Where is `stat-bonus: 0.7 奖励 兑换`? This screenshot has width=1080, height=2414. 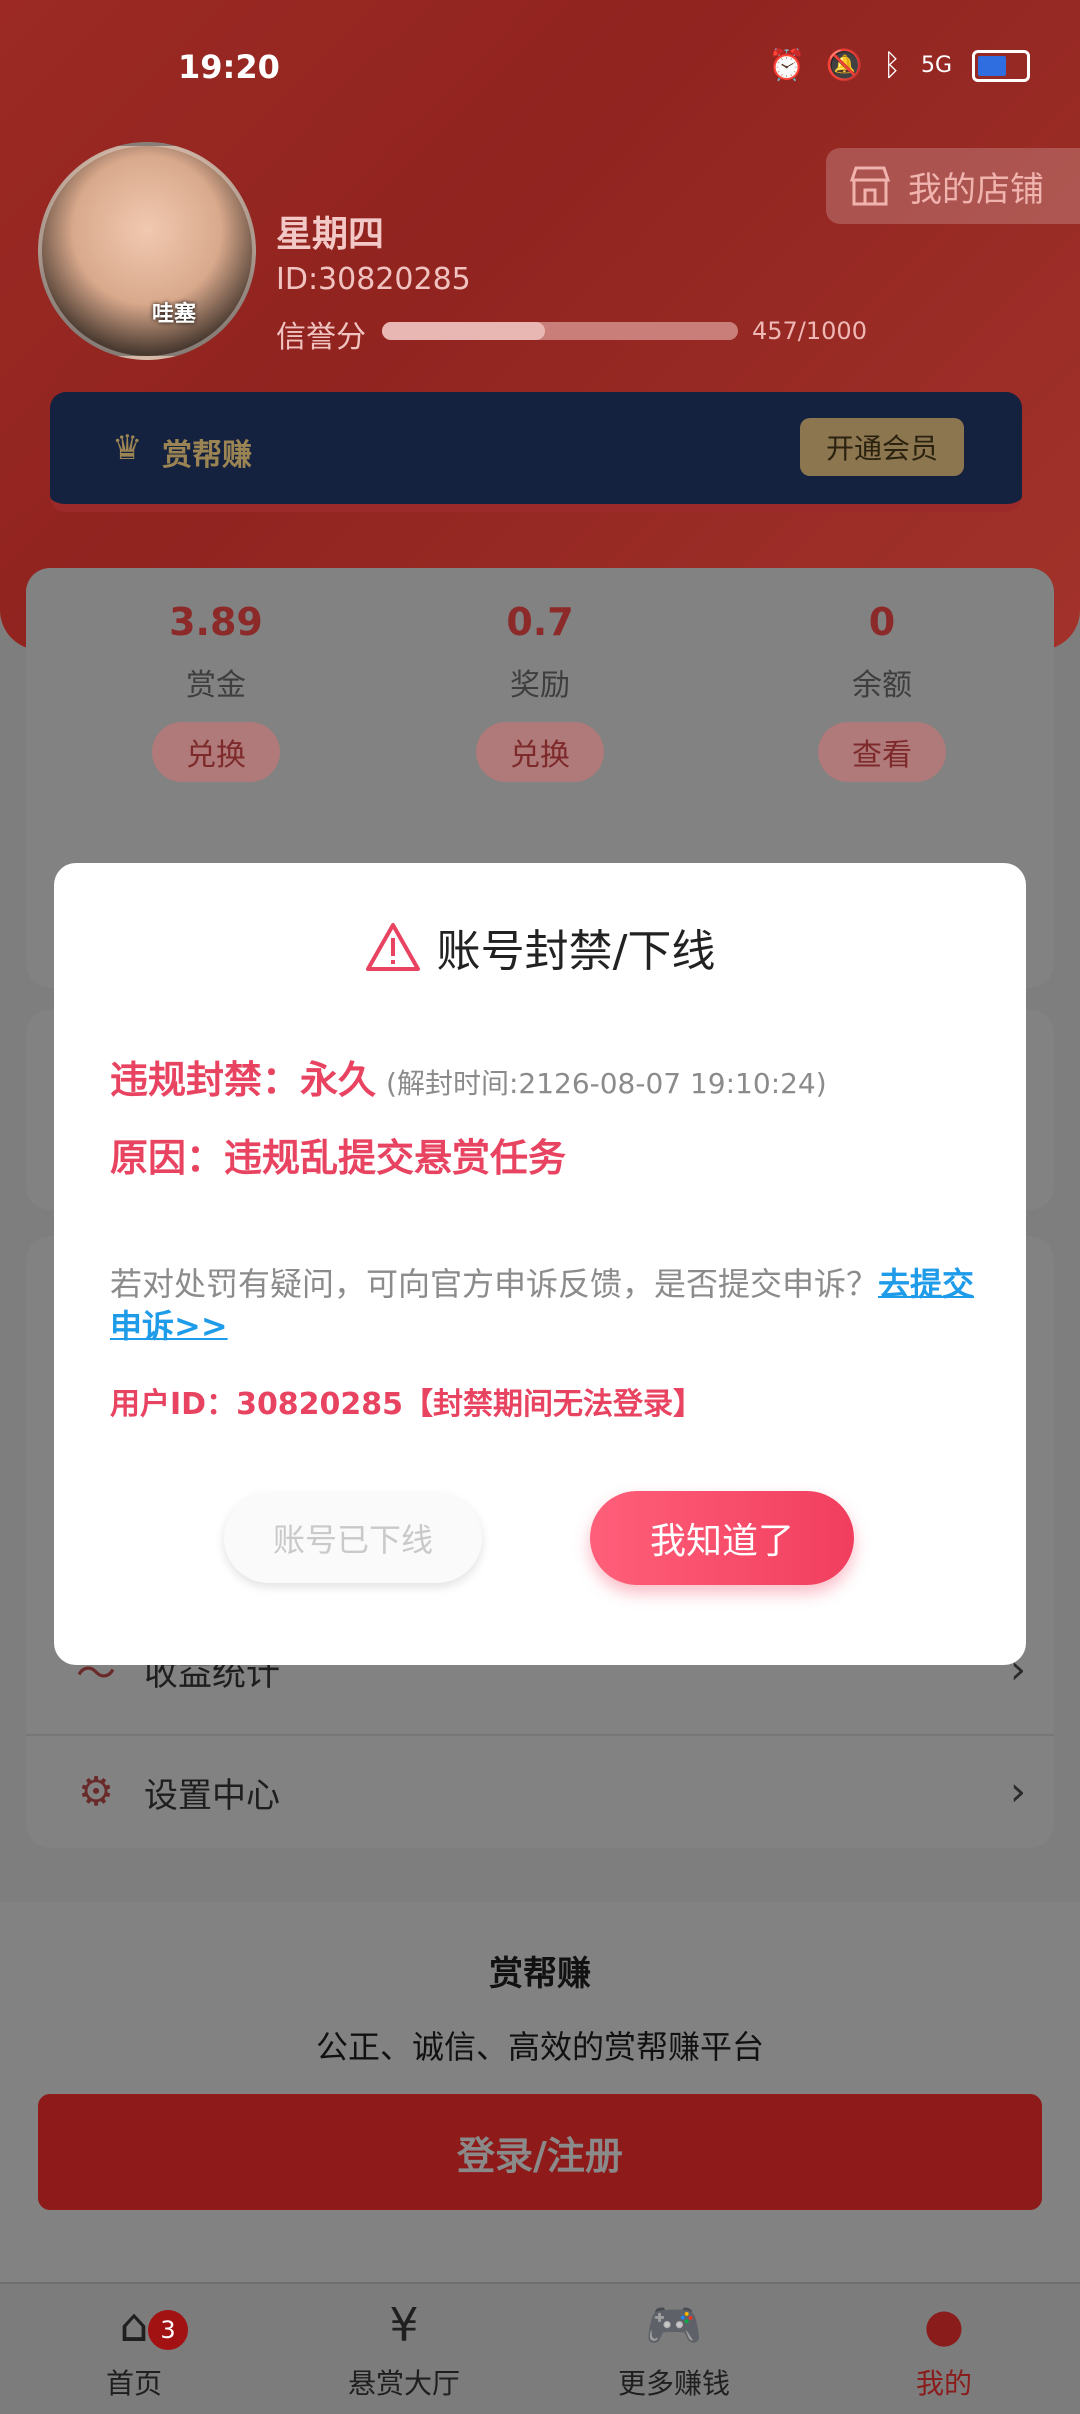
stat-bonus: 0.7 奖励 兑换 is located at coordinates (540, 691).